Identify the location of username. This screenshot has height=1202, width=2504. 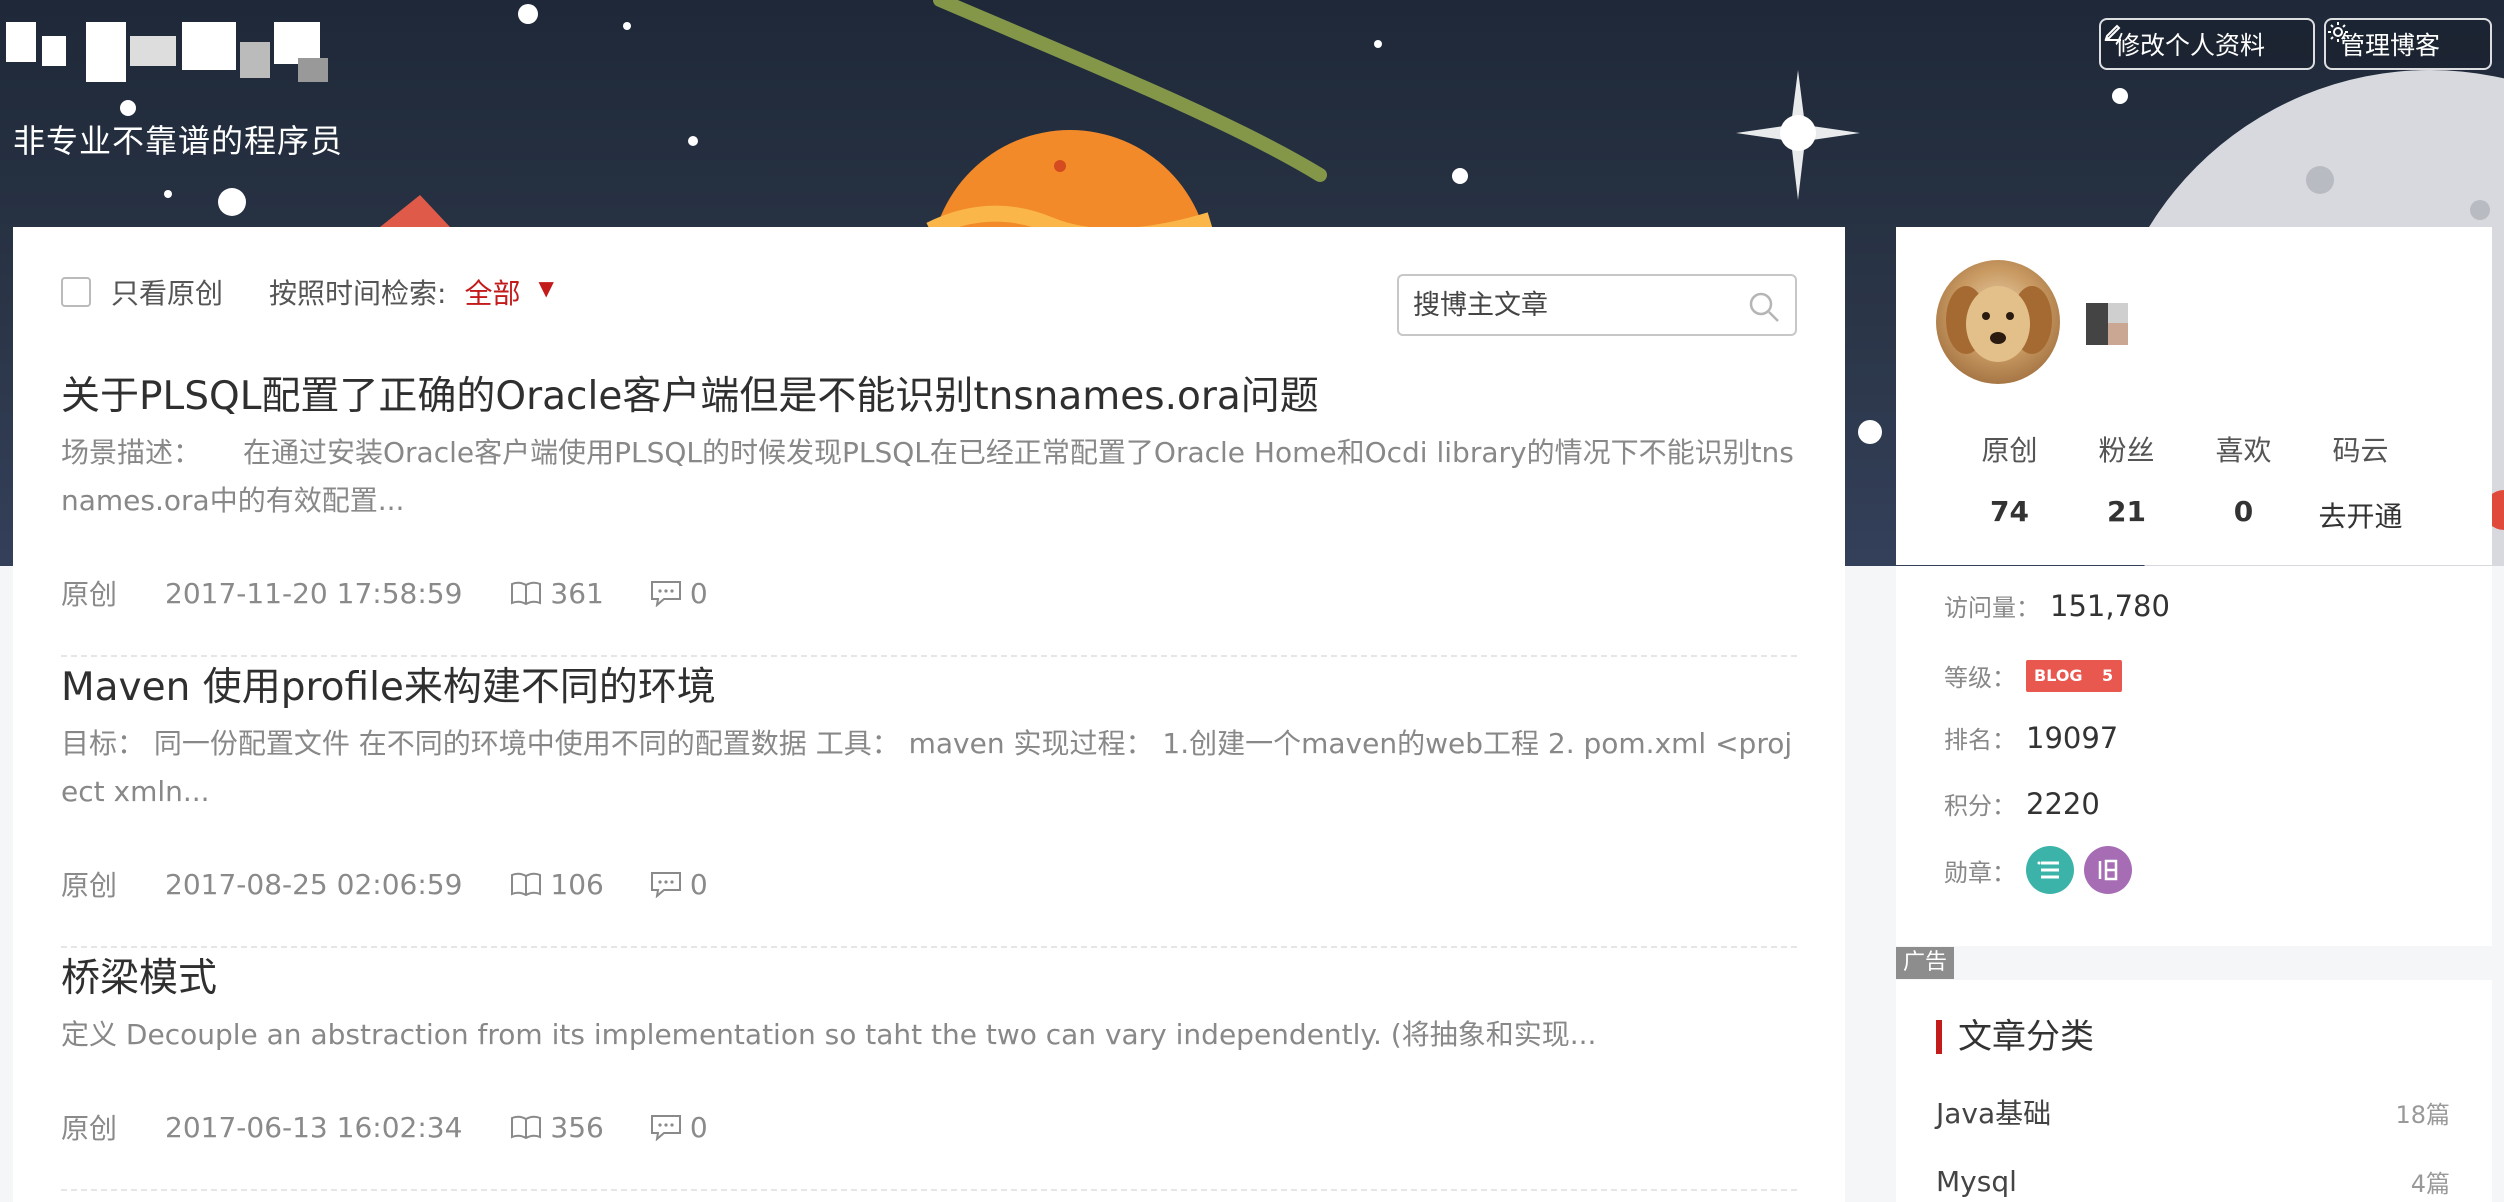
(2107, 324).